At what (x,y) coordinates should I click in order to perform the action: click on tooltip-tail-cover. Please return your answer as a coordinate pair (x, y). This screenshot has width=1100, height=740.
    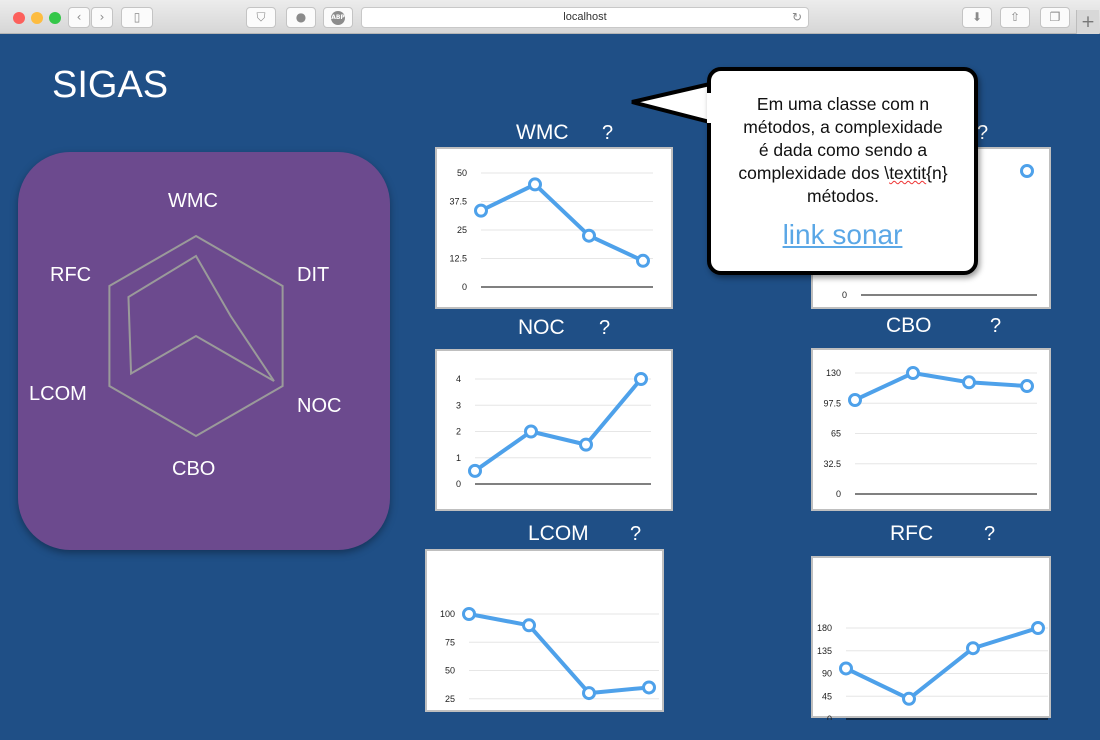
    Looking at the image, I should click on (710, 108).